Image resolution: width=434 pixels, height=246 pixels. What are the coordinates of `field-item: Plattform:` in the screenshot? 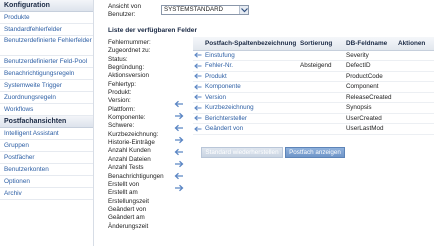 It's located at (140, 110).